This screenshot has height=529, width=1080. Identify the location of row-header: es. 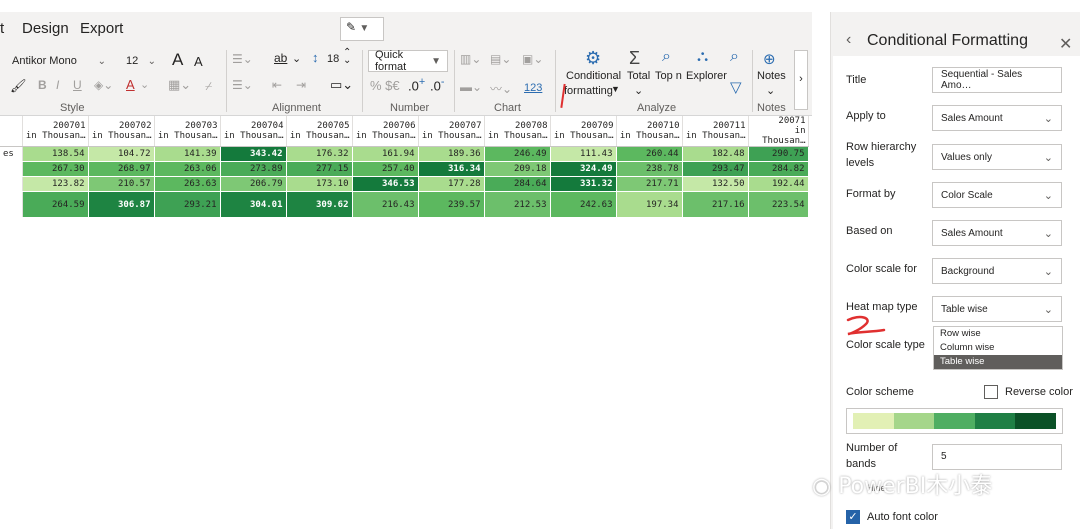
(11, 154).